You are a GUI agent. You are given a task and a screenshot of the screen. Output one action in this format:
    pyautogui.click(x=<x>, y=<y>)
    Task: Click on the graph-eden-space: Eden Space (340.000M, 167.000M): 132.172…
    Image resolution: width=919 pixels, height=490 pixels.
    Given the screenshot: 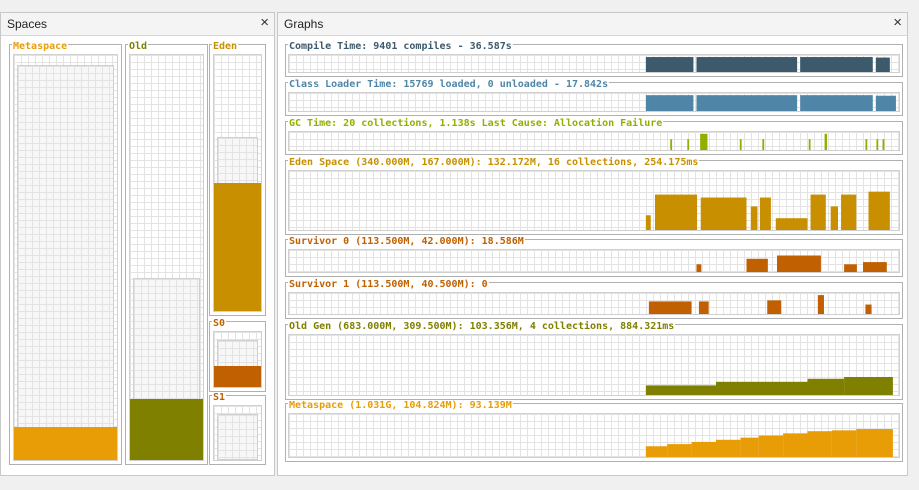 What is the action you would take?
    pyautogui.click(x=594, y=196)
    